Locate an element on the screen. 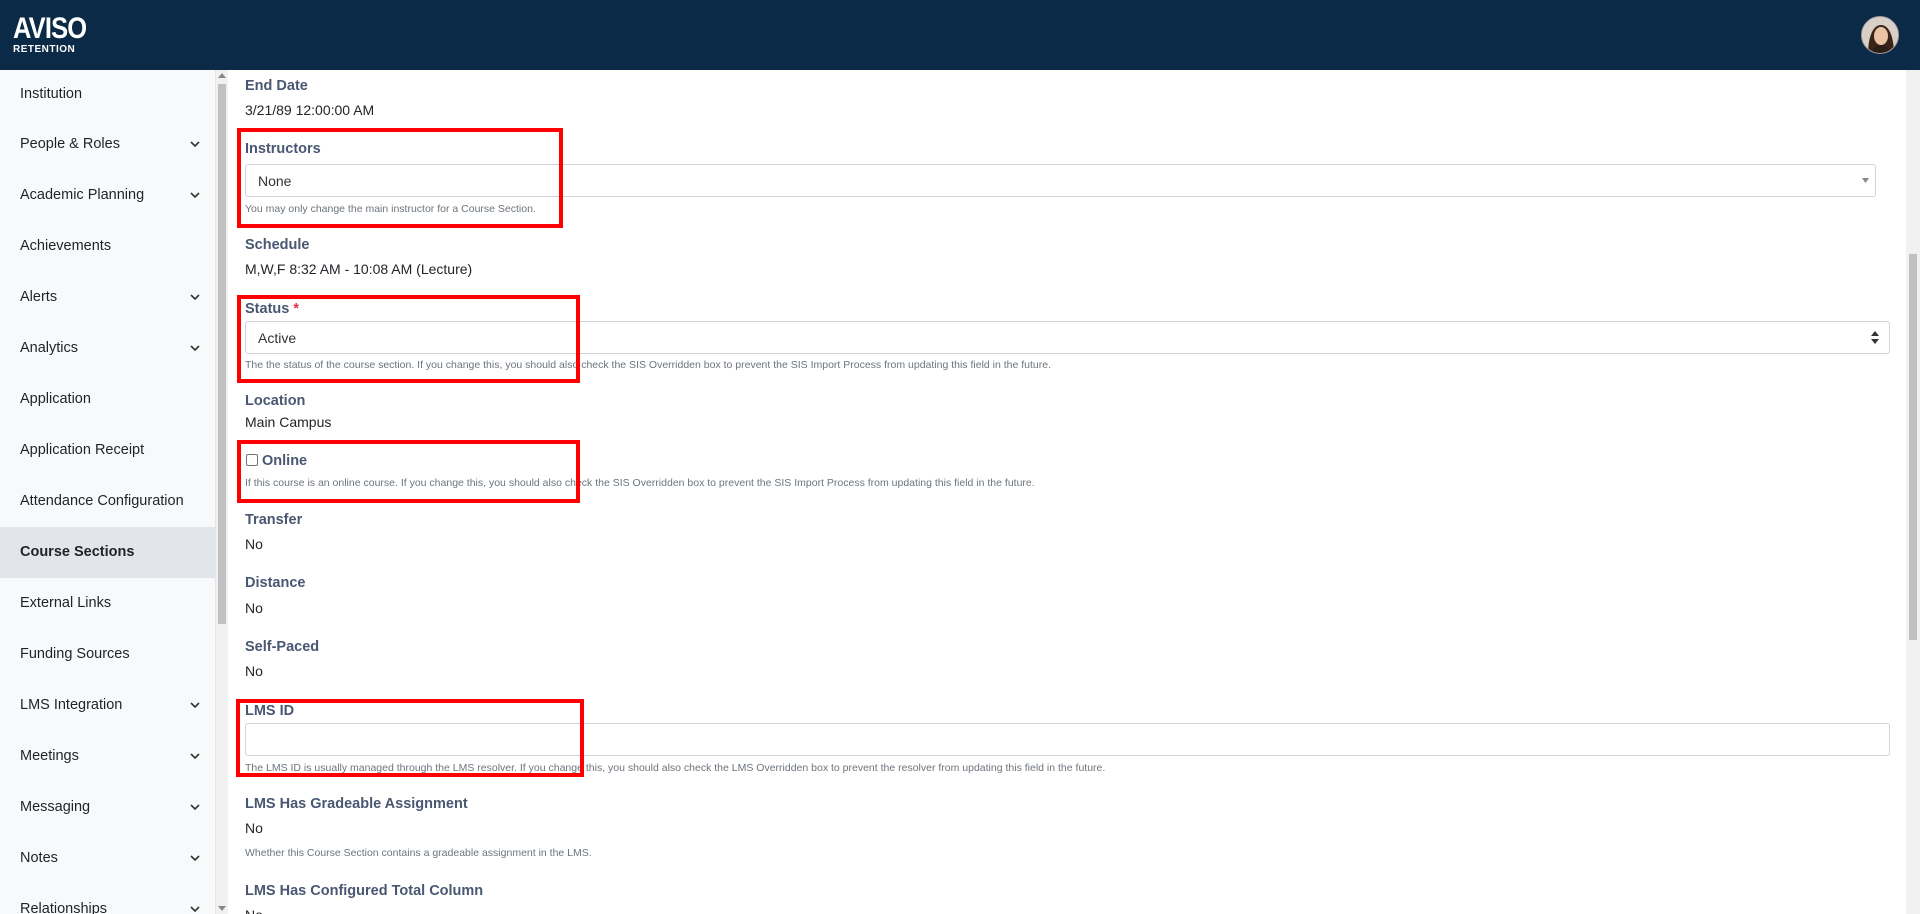  sidebar-item-label: Funding Sources is located at coordinates (75, 654).